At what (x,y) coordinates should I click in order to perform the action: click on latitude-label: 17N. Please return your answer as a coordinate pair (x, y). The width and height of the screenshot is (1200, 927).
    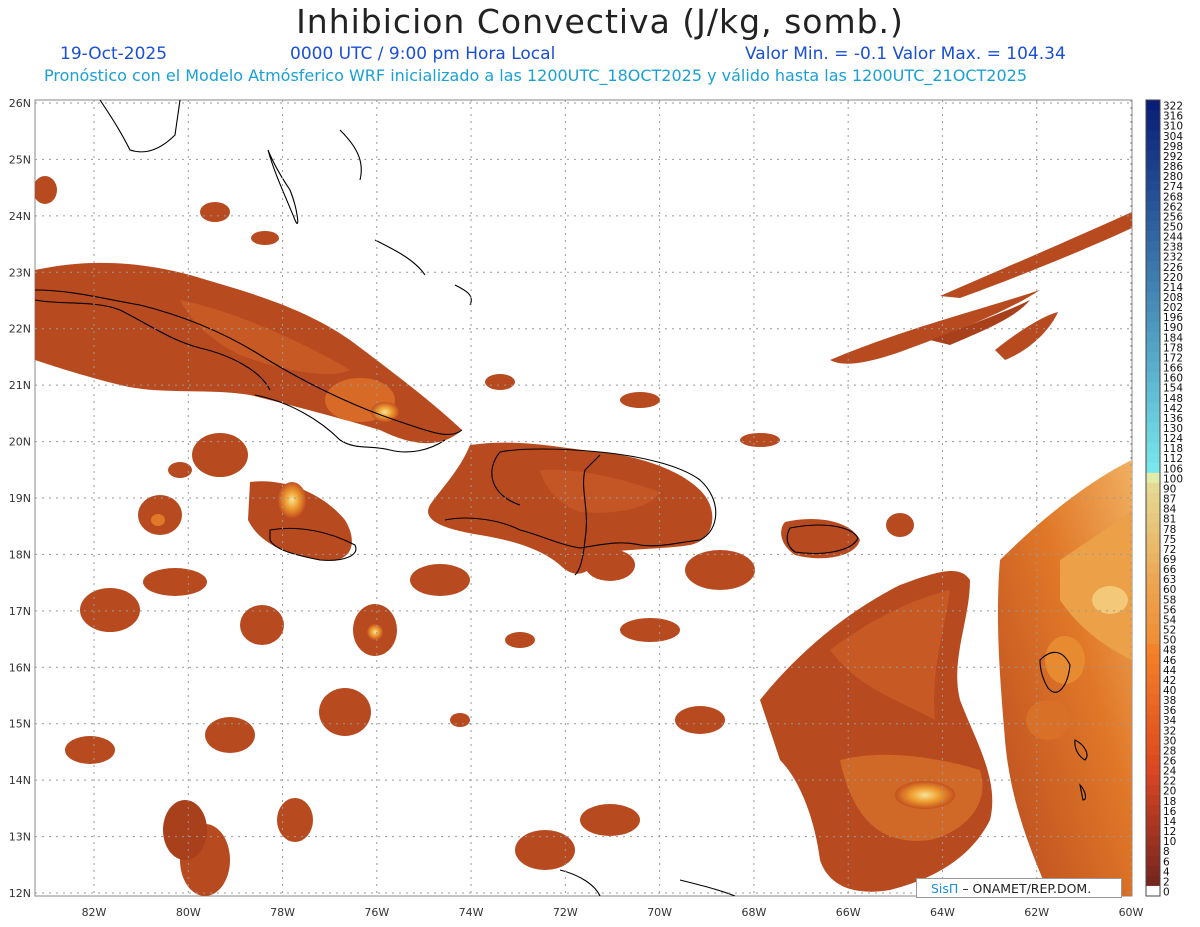
    Looking at the image, I should click on (20, 611).